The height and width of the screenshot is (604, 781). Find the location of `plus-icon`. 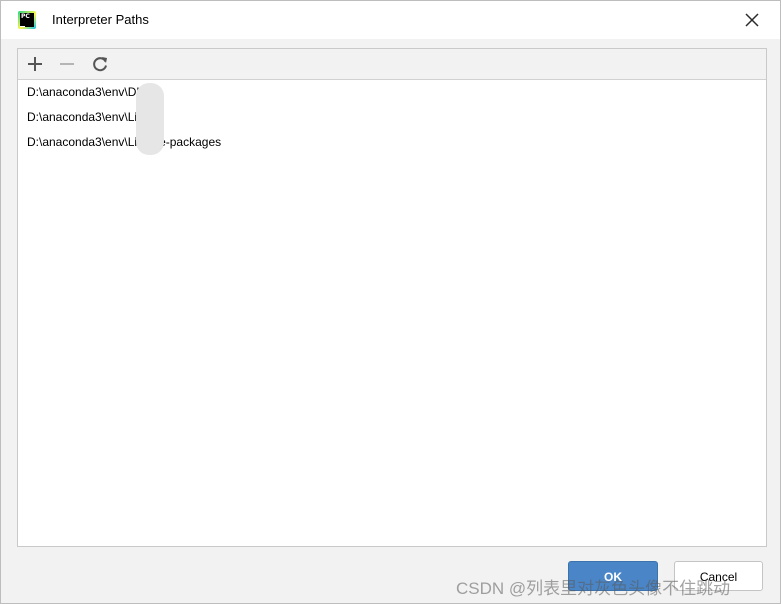

plus-icon is located at coordinates (35, 64).